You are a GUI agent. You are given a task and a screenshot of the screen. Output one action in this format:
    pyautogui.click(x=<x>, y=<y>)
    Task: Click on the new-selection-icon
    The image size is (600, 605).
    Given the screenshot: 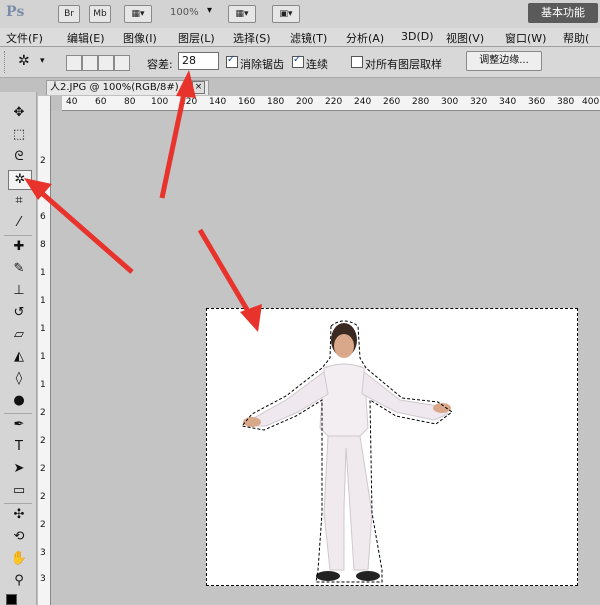 What is the action you would take?
    pyautogui.click(x=74, y=63)
    